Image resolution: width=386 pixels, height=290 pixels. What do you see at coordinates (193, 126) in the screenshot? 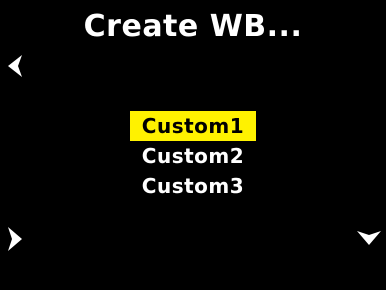
I see `menu-item-custom1: Custom1` at bounding box center [193, 126].